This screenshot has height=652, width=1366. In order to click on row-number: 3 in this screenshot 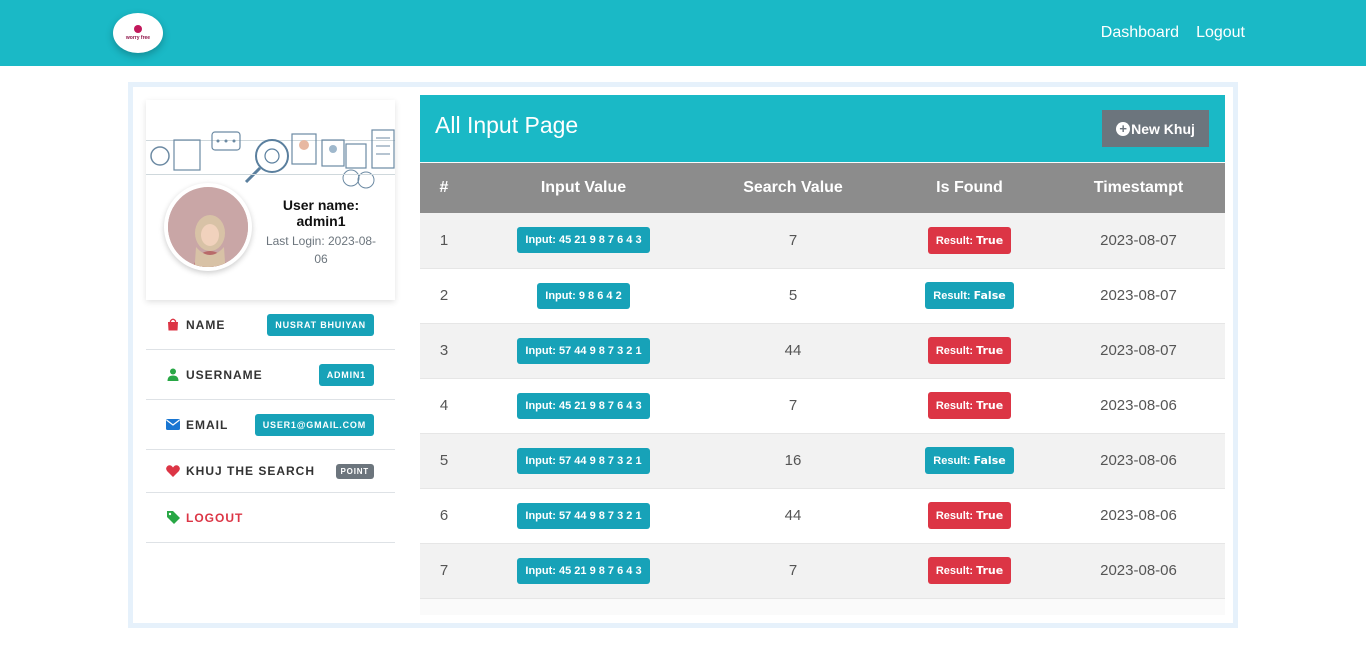, I will do `click(444, 350)`.